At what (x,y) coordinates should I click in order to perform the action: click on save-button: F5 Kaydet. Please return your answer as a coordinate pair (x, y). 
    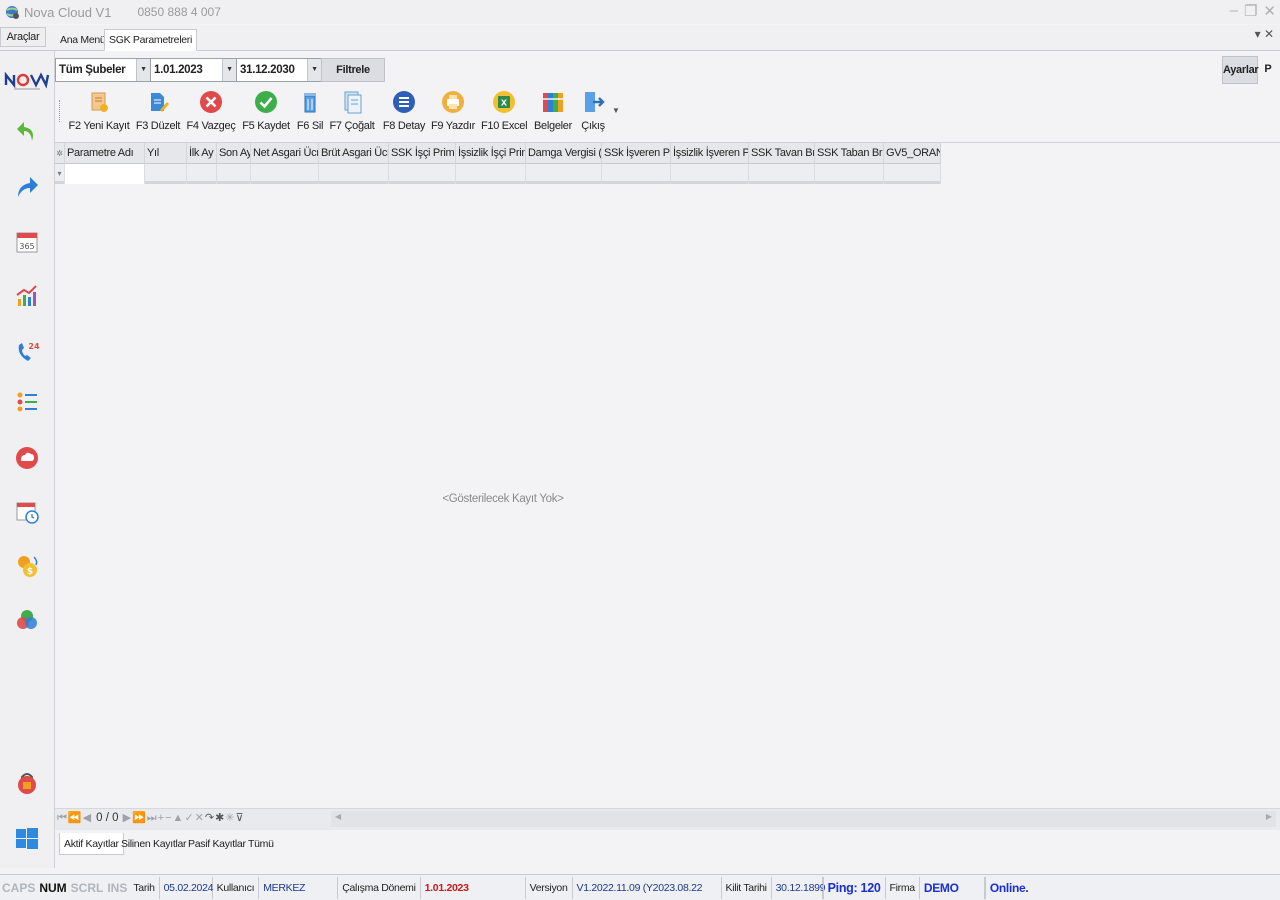
    Looking at the image, I should click on (266, 112).